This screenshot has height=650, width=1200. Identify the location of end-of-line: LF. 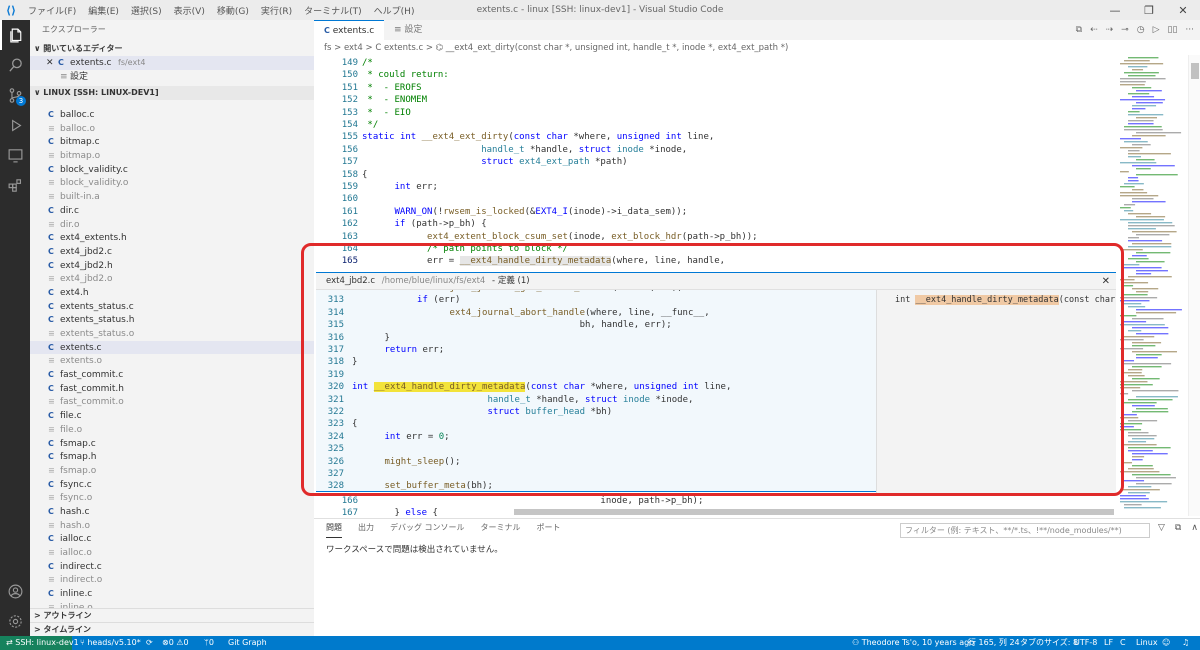
(1108, 643).